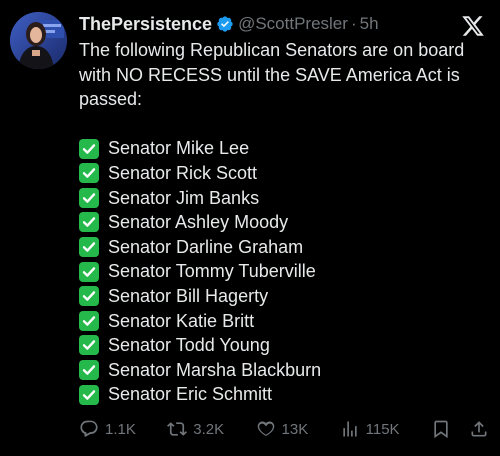 The height and width of the screenshot is (456, 500). Describe the element at coordinates (120, 429) in the screenshot. I see `reply-count: 1.1K` at that location.